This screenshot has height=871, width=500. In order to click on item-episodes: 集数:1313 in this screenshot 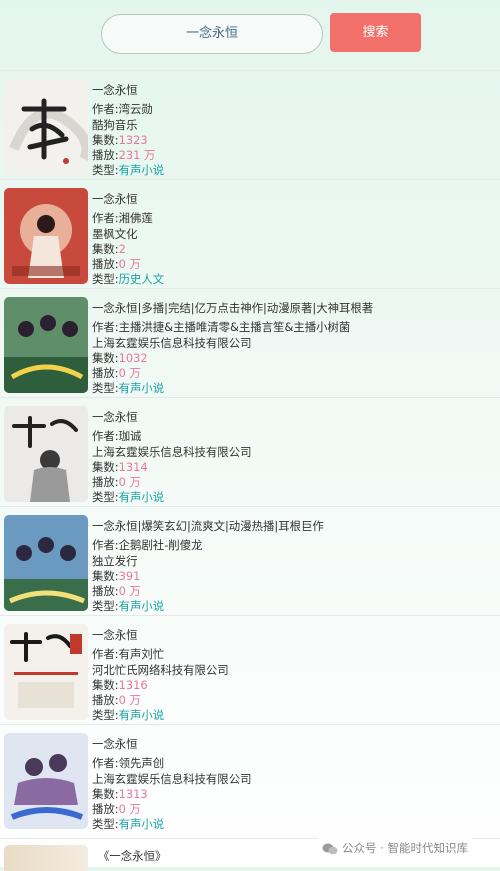, I will do `click(120, 793)`.